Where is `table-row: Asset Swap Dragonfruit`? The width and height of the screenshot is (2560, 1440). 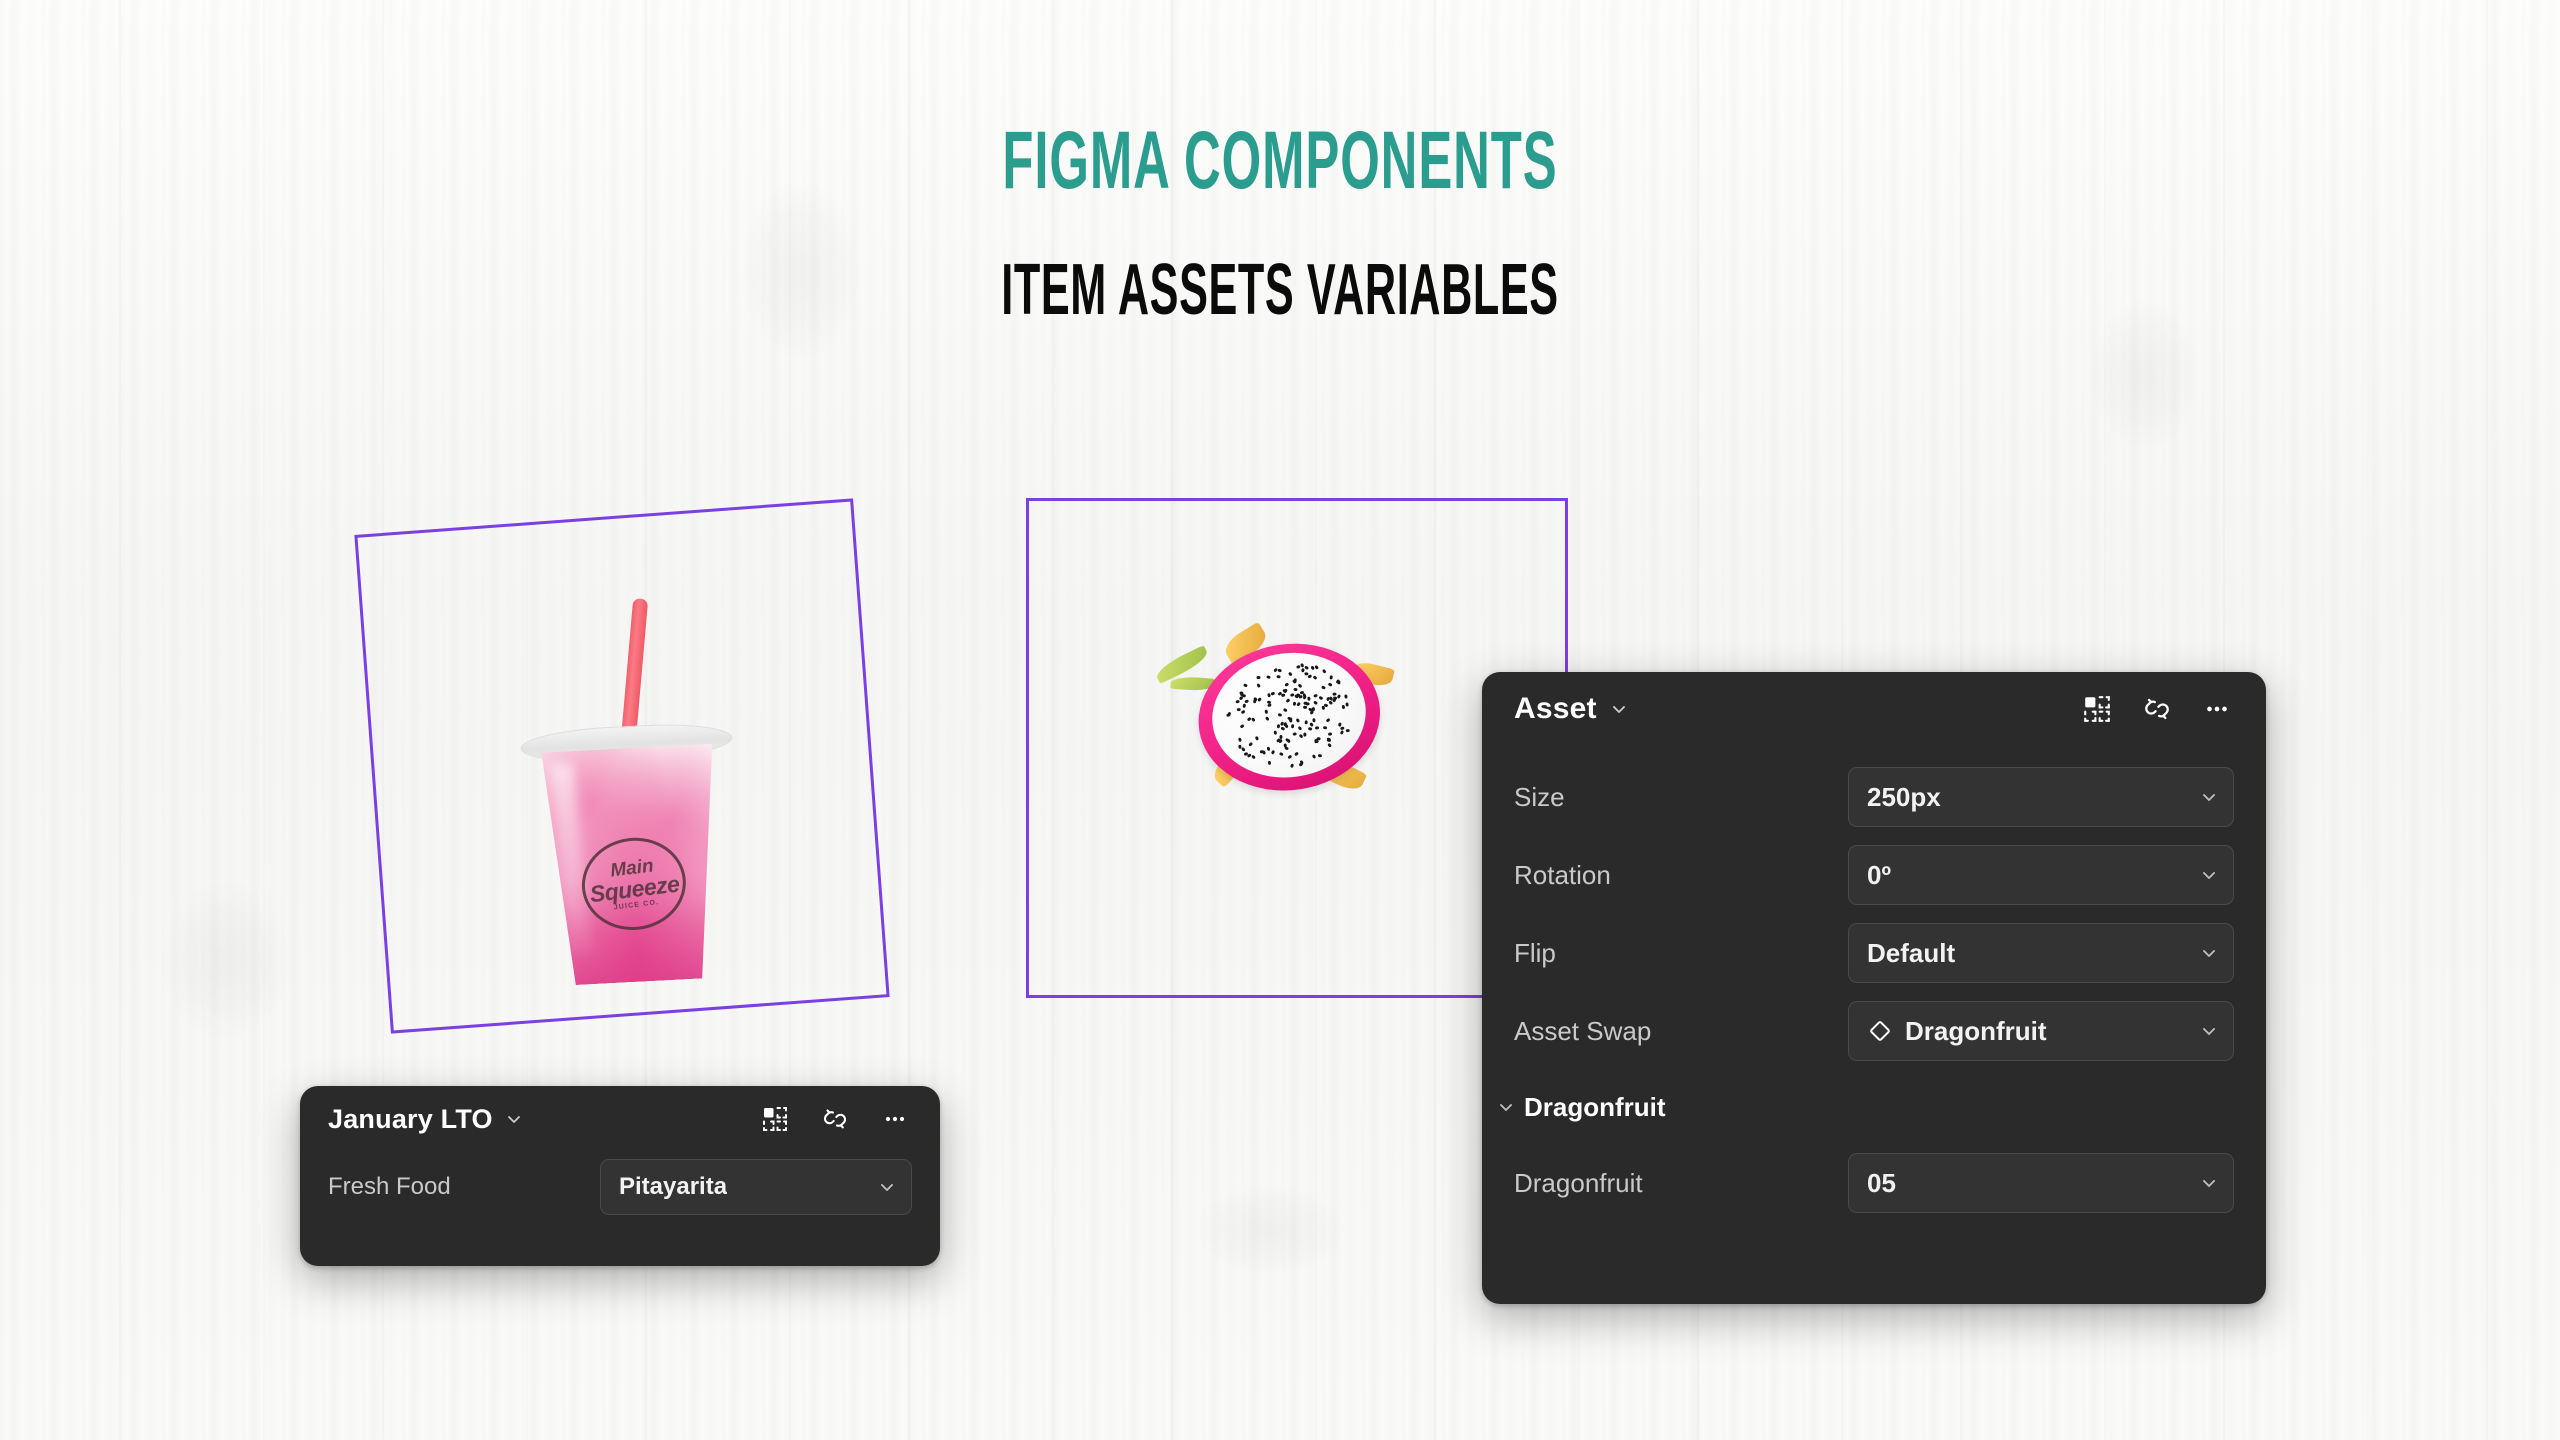
table-row: Asset Swap Dragonfruit is located at coordinates (1874, 1031).